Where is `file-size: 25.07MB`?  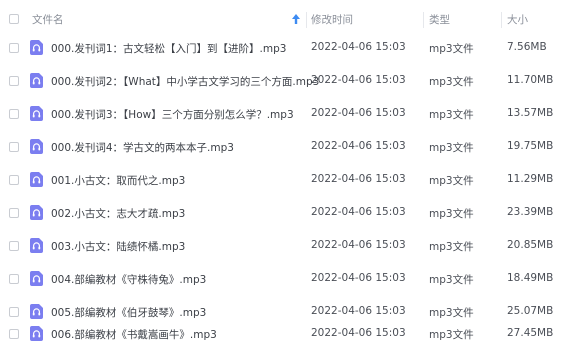
file-size: 25.07MB is located at coordinates (530, 311).